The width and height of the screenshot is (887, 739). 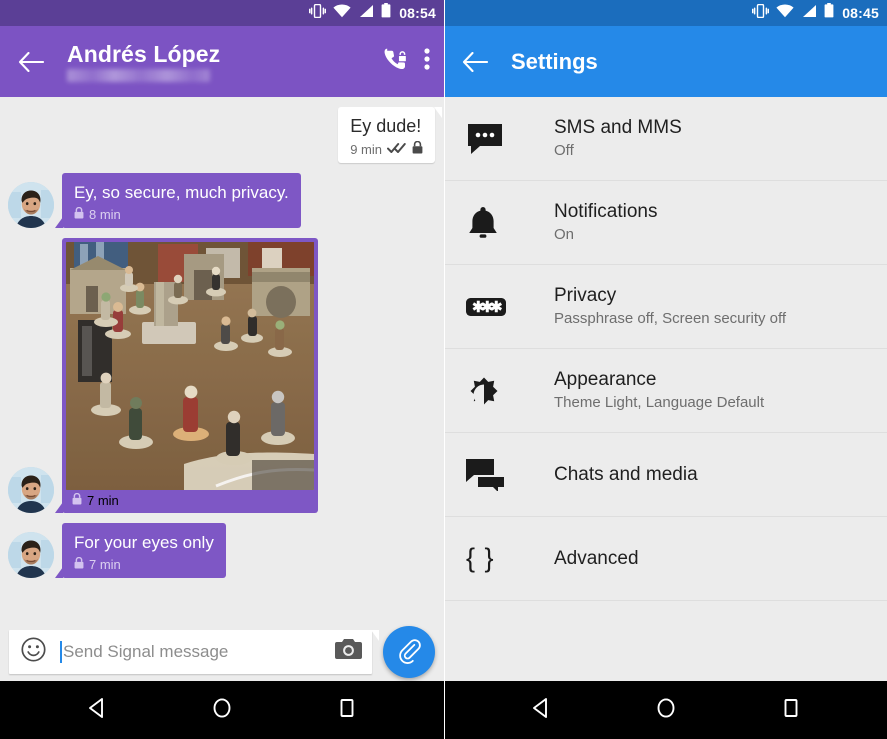 I want to click on contact-subtitle-redacted, so click(x=138, y=75).